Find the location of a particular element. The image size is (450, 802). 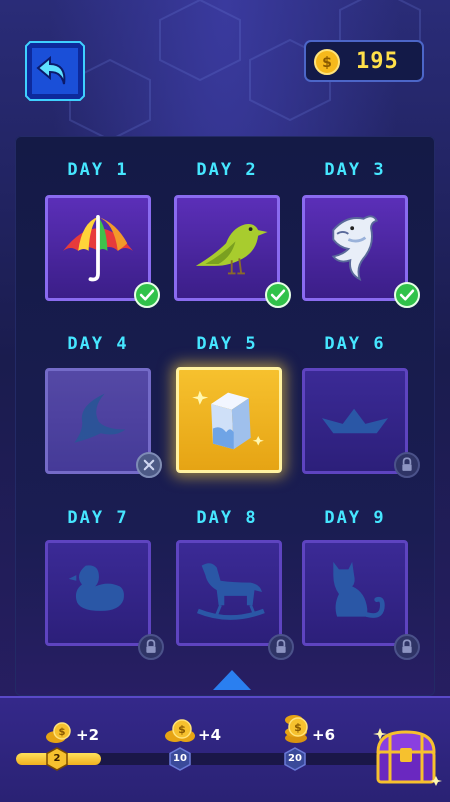

day-4-tile is located at coordinates (98, 421).